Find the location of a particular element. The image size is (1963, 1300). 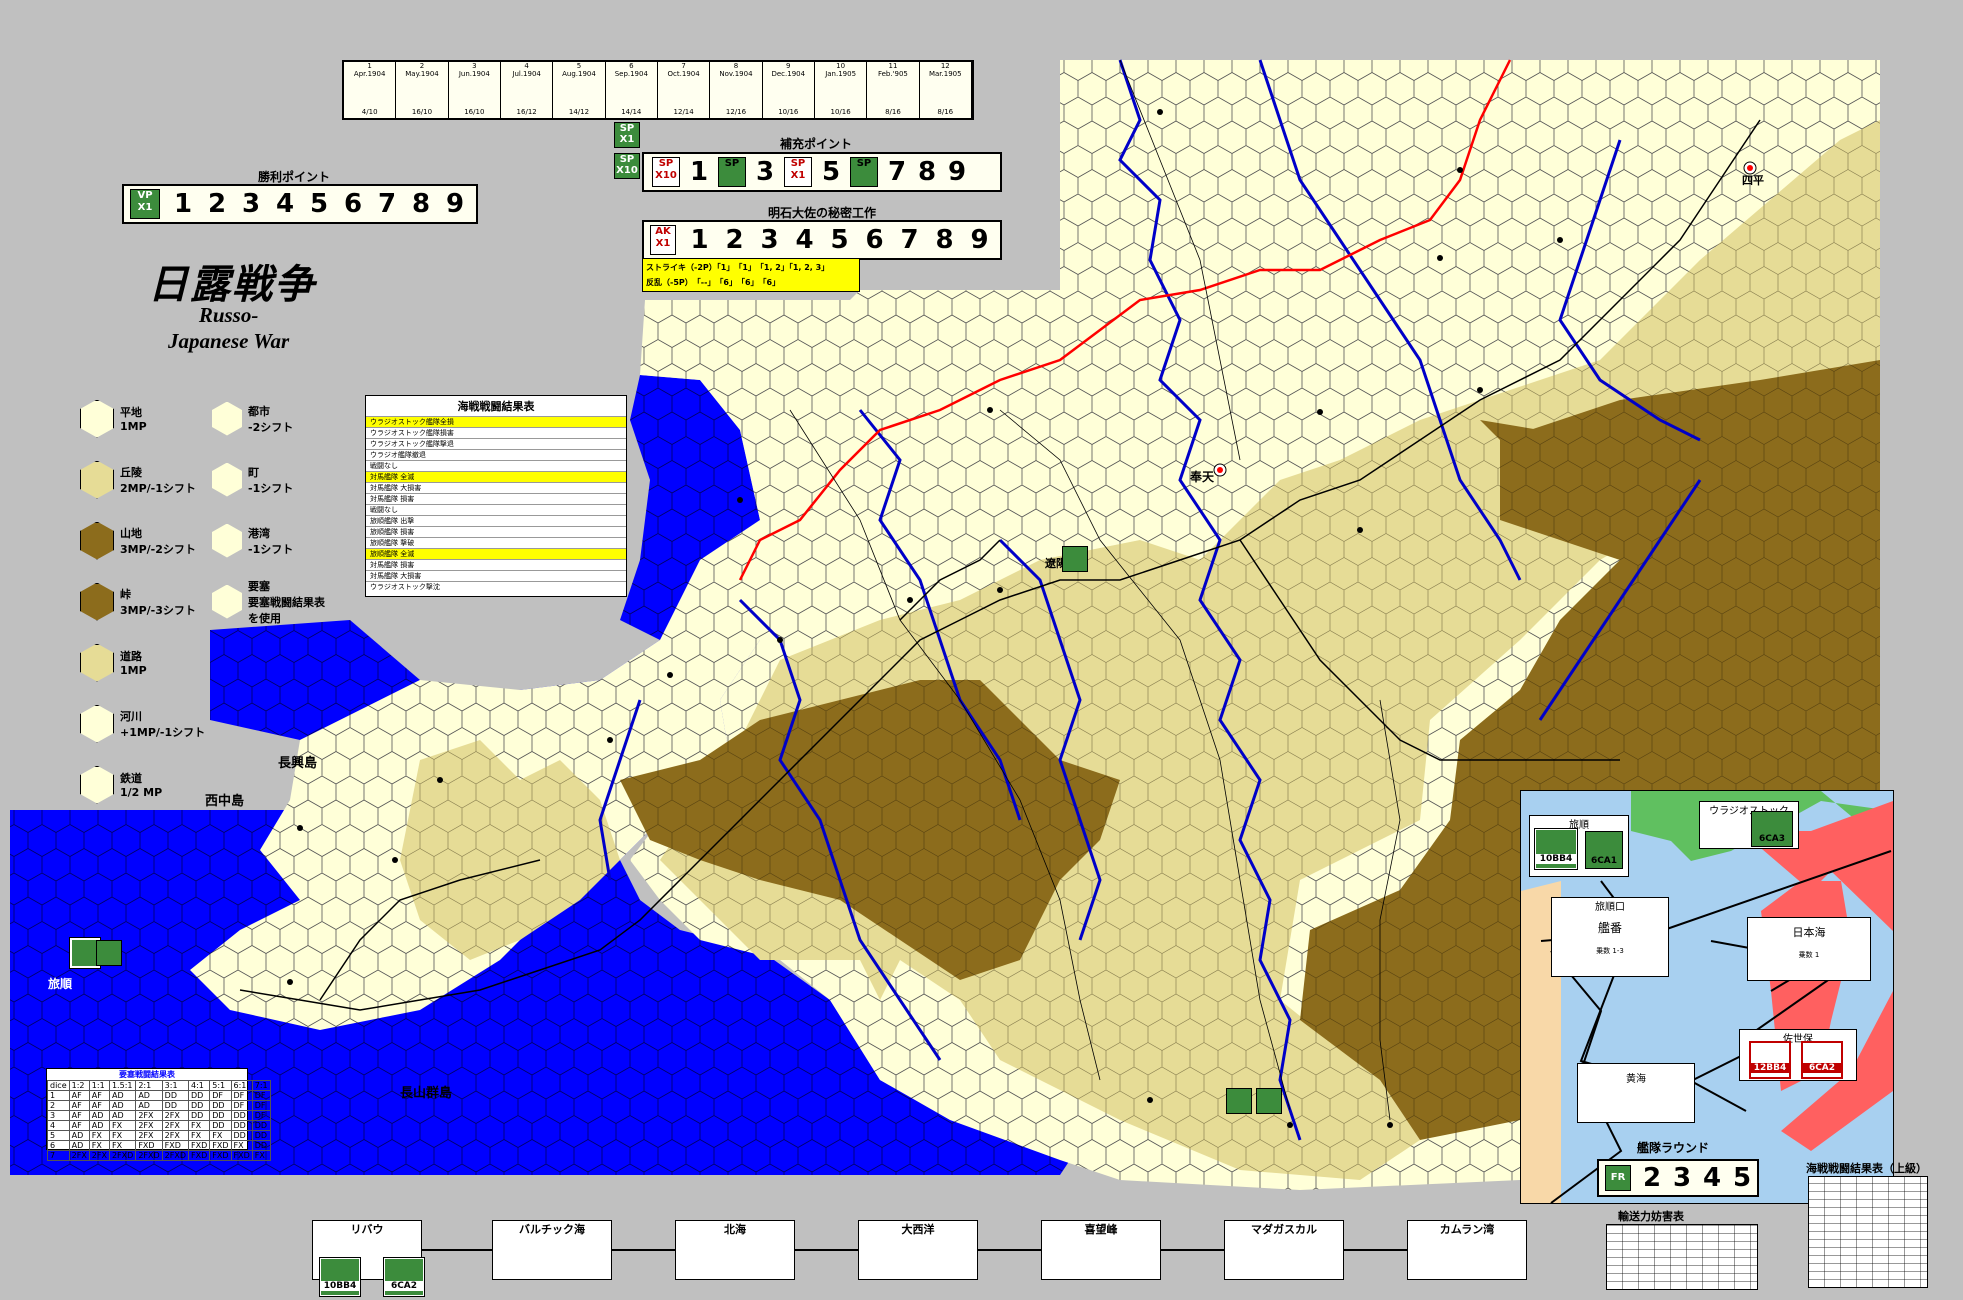

vp-marker-mult: X1 is located at coordinates (145, 207).